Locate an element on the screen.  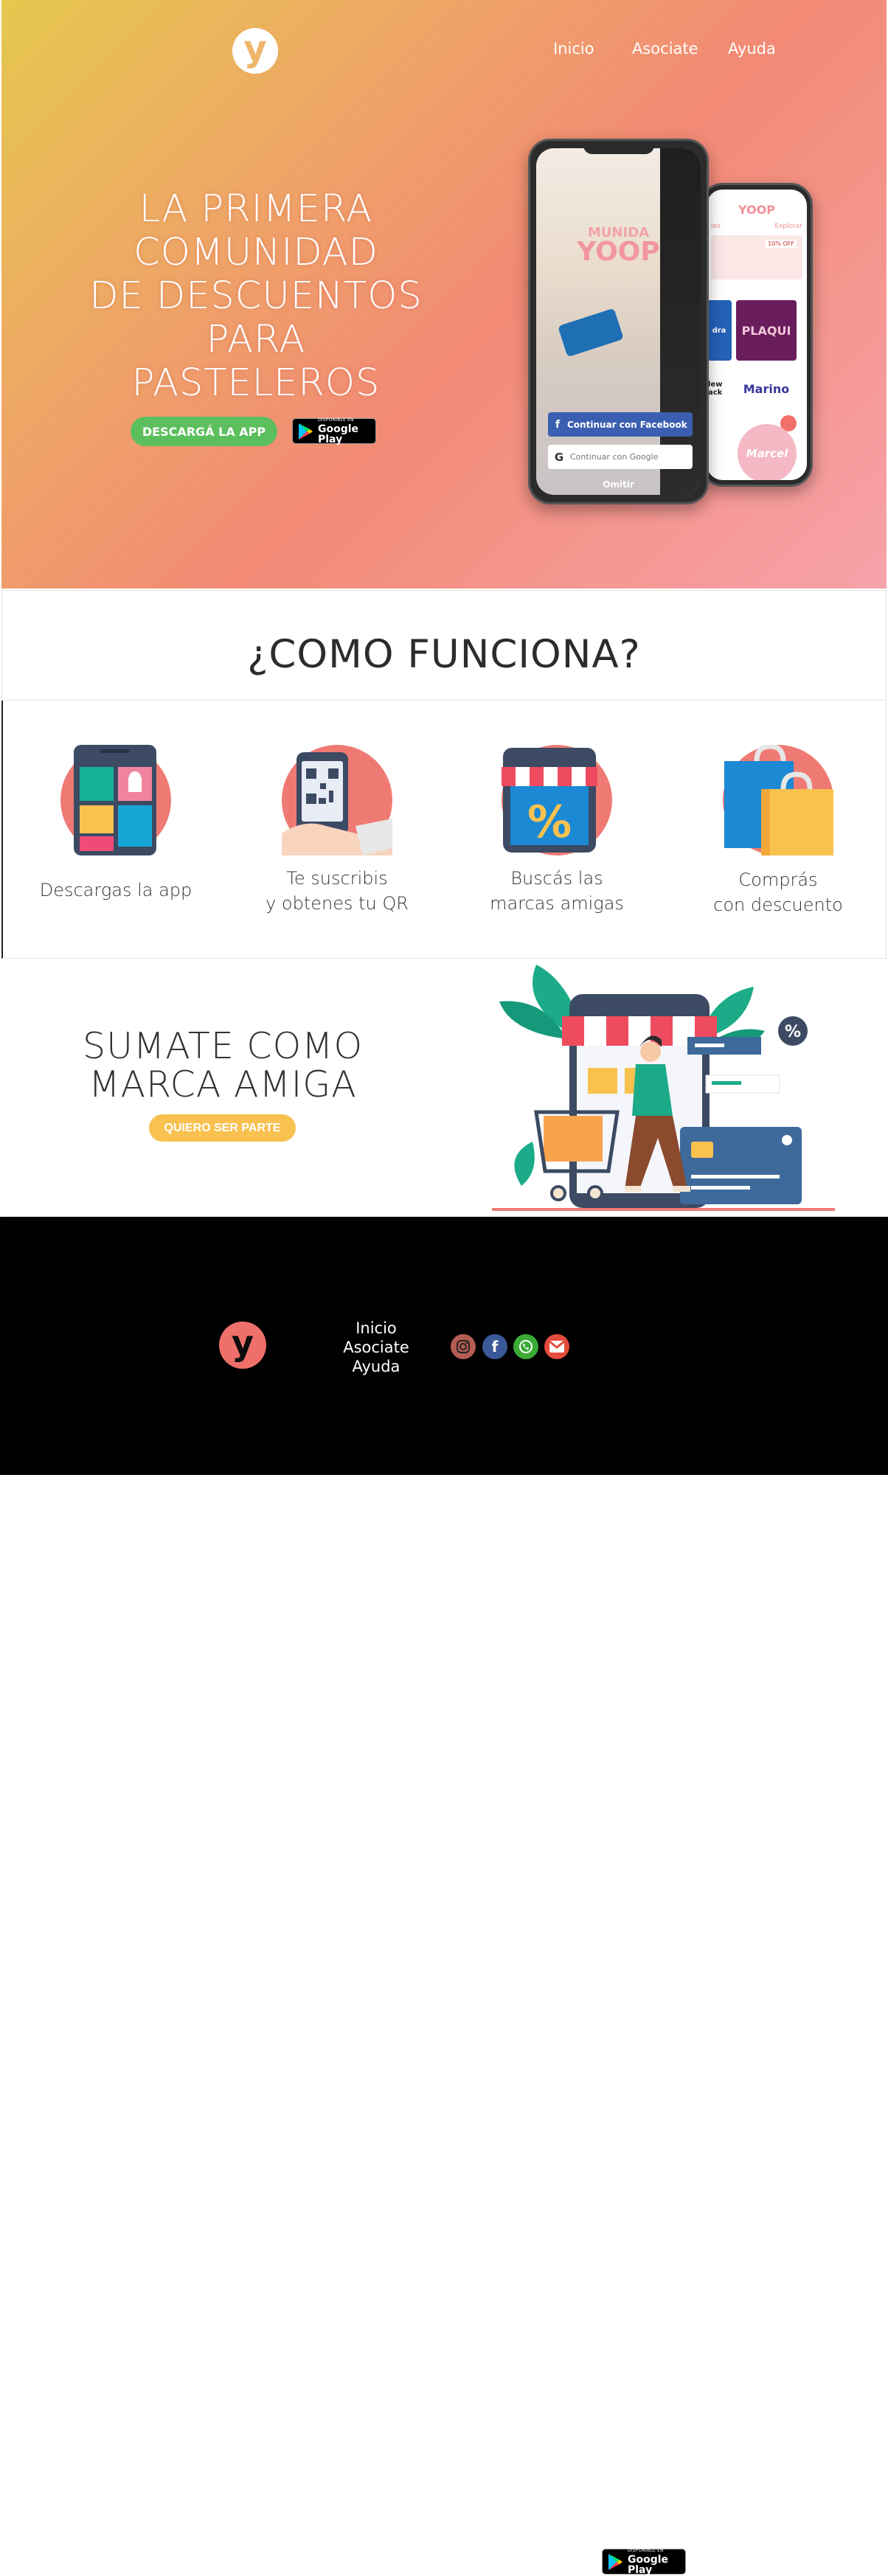
shopping-store-illustration: % is located at coordinates (663, 1088).